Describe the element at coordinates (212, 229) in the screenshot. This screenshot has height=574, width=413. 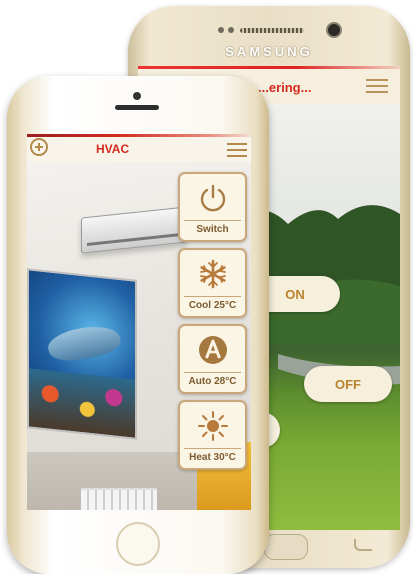
I see `switch-label: Switch` at that location.